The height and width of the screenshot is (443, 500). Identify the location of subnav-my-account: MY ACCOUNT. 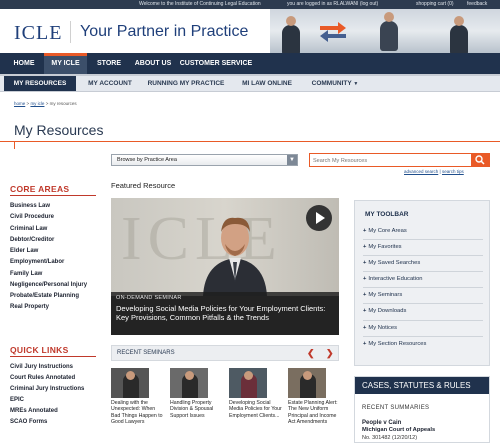
(110, 83).